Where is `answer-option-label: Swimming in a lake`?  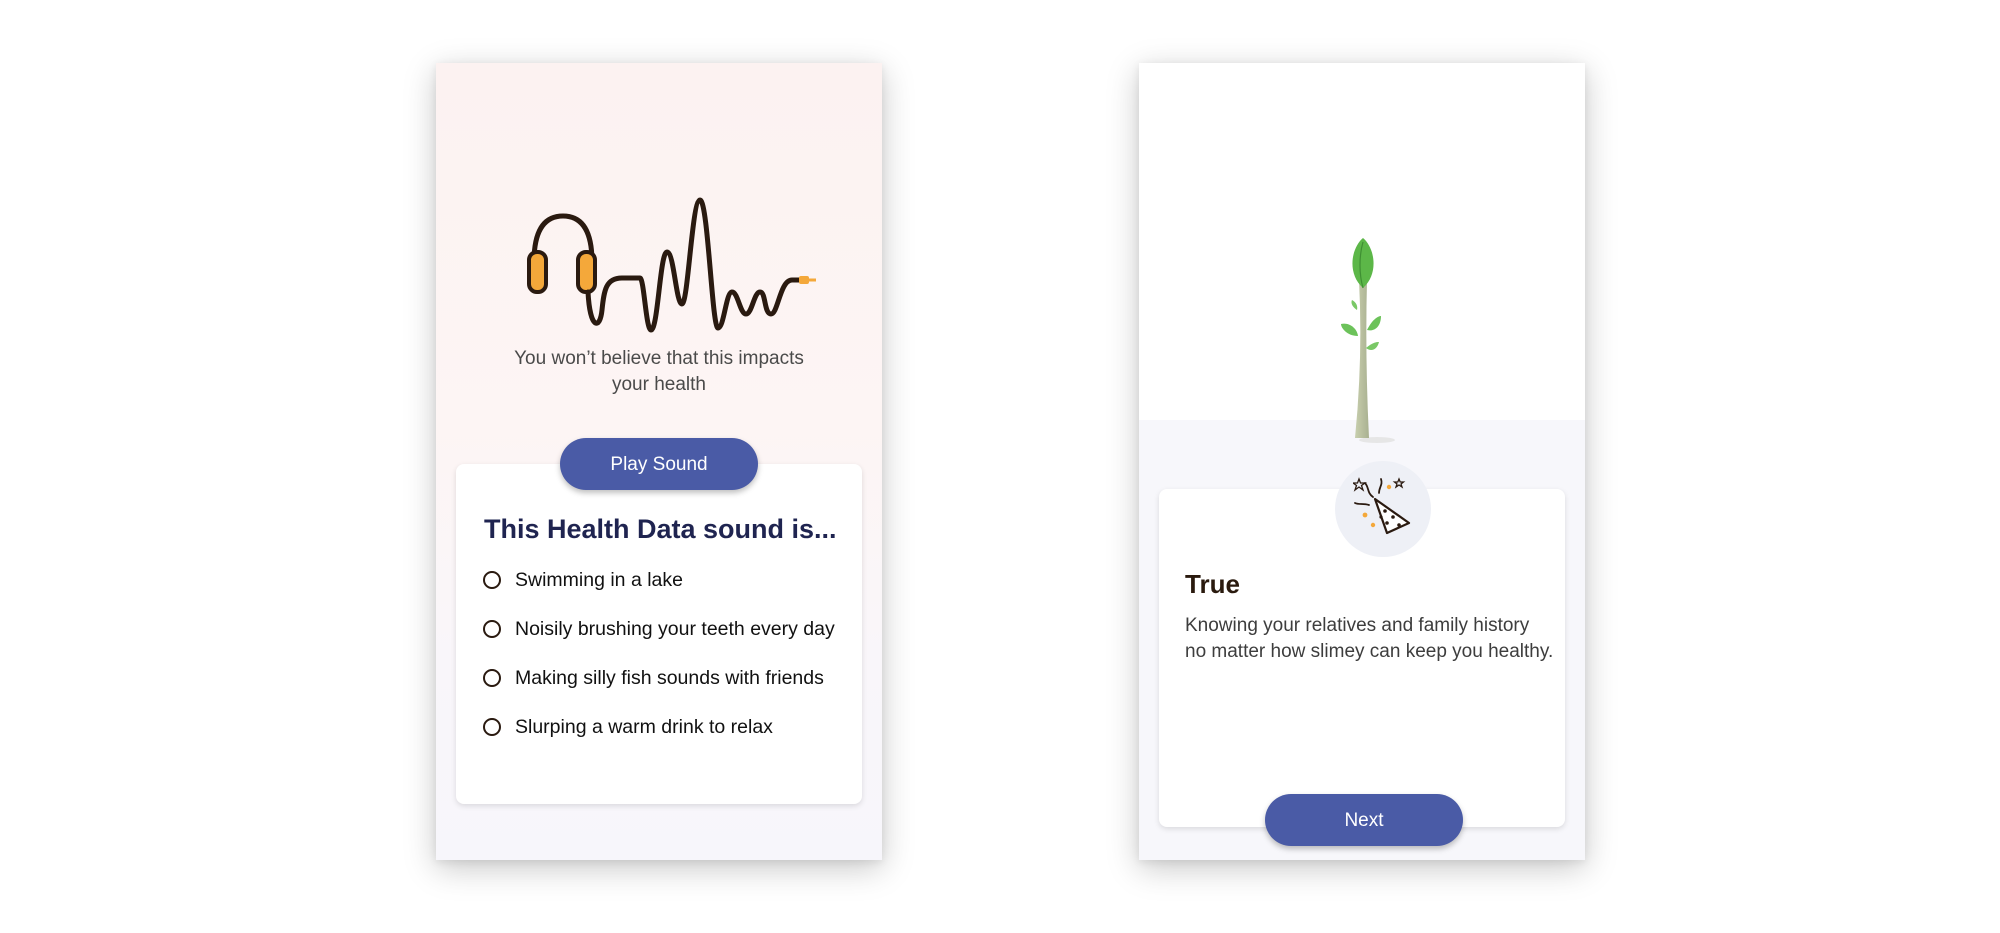 answer-option-label: Swimming in a lake is located at coordinates (599, 579).